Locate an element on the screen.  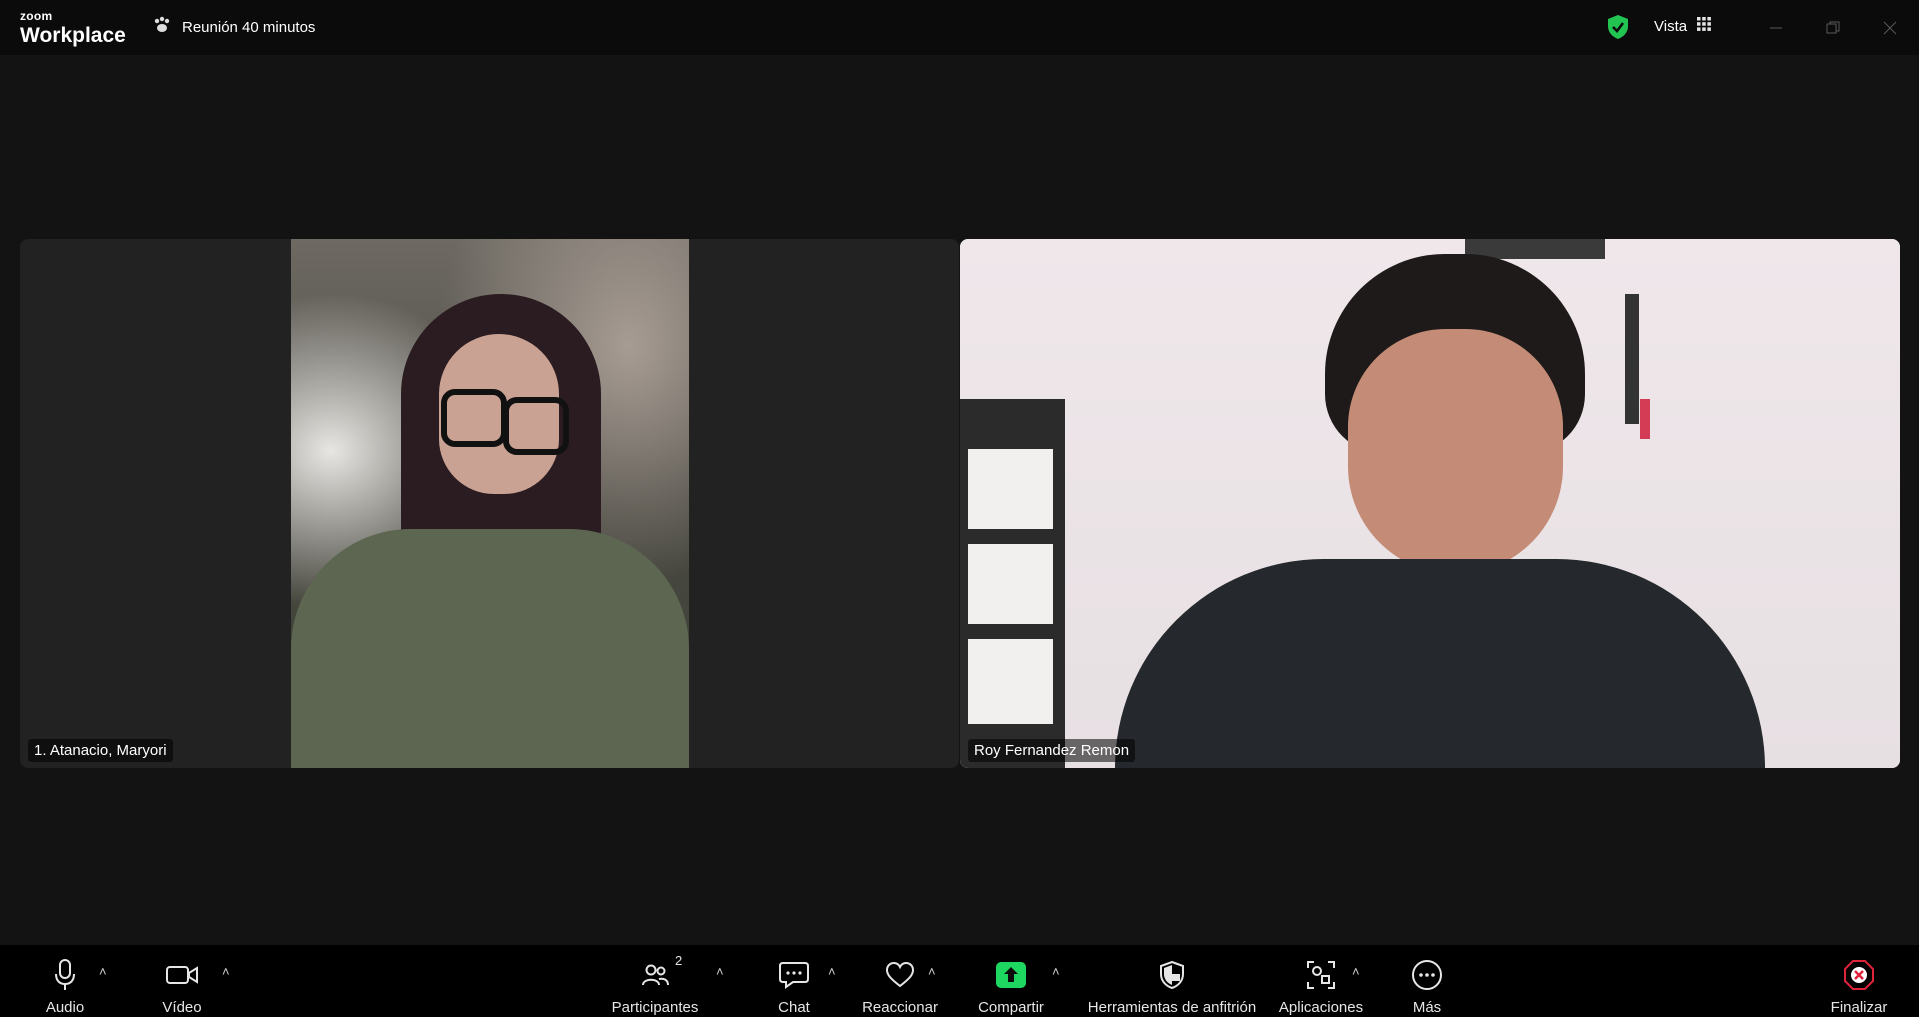
chat-icon is located at coordinates (794, 975).